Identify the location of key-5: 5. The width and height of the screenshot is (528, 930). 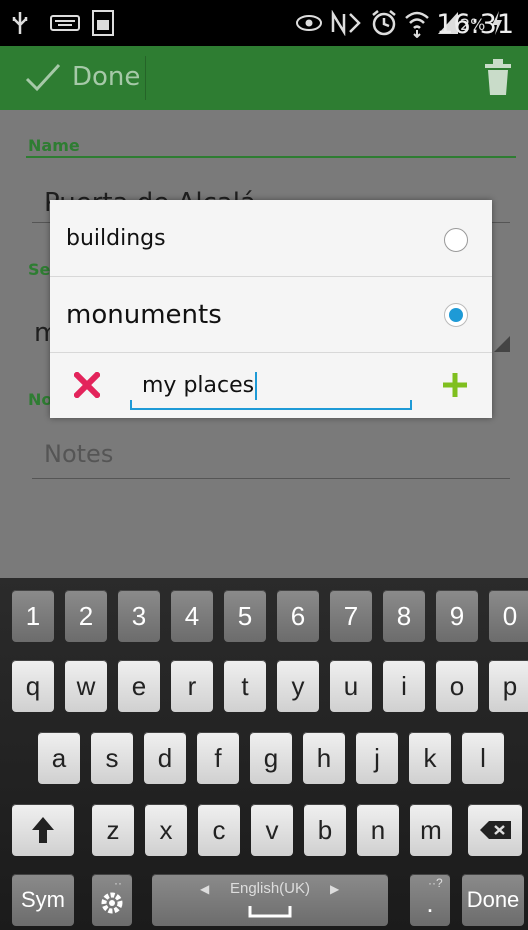
(245, 616).